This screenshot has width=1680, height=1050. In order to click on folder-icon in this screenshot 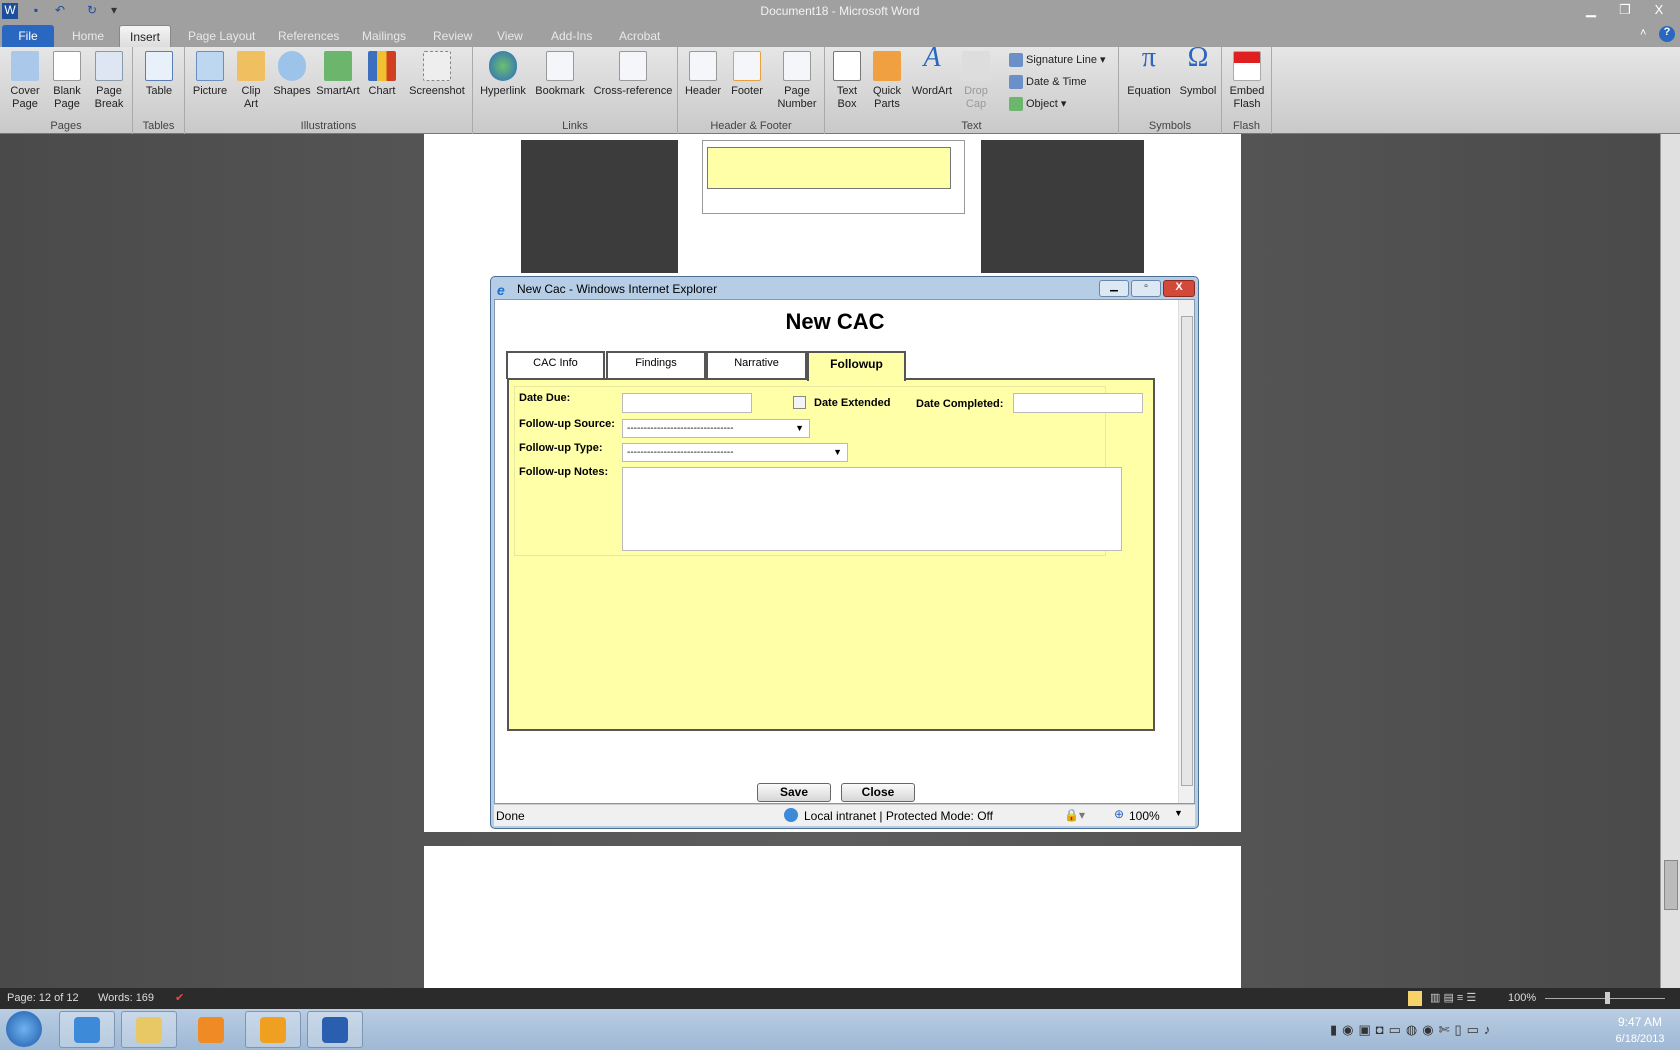, I will do `click(149, 1030)`.